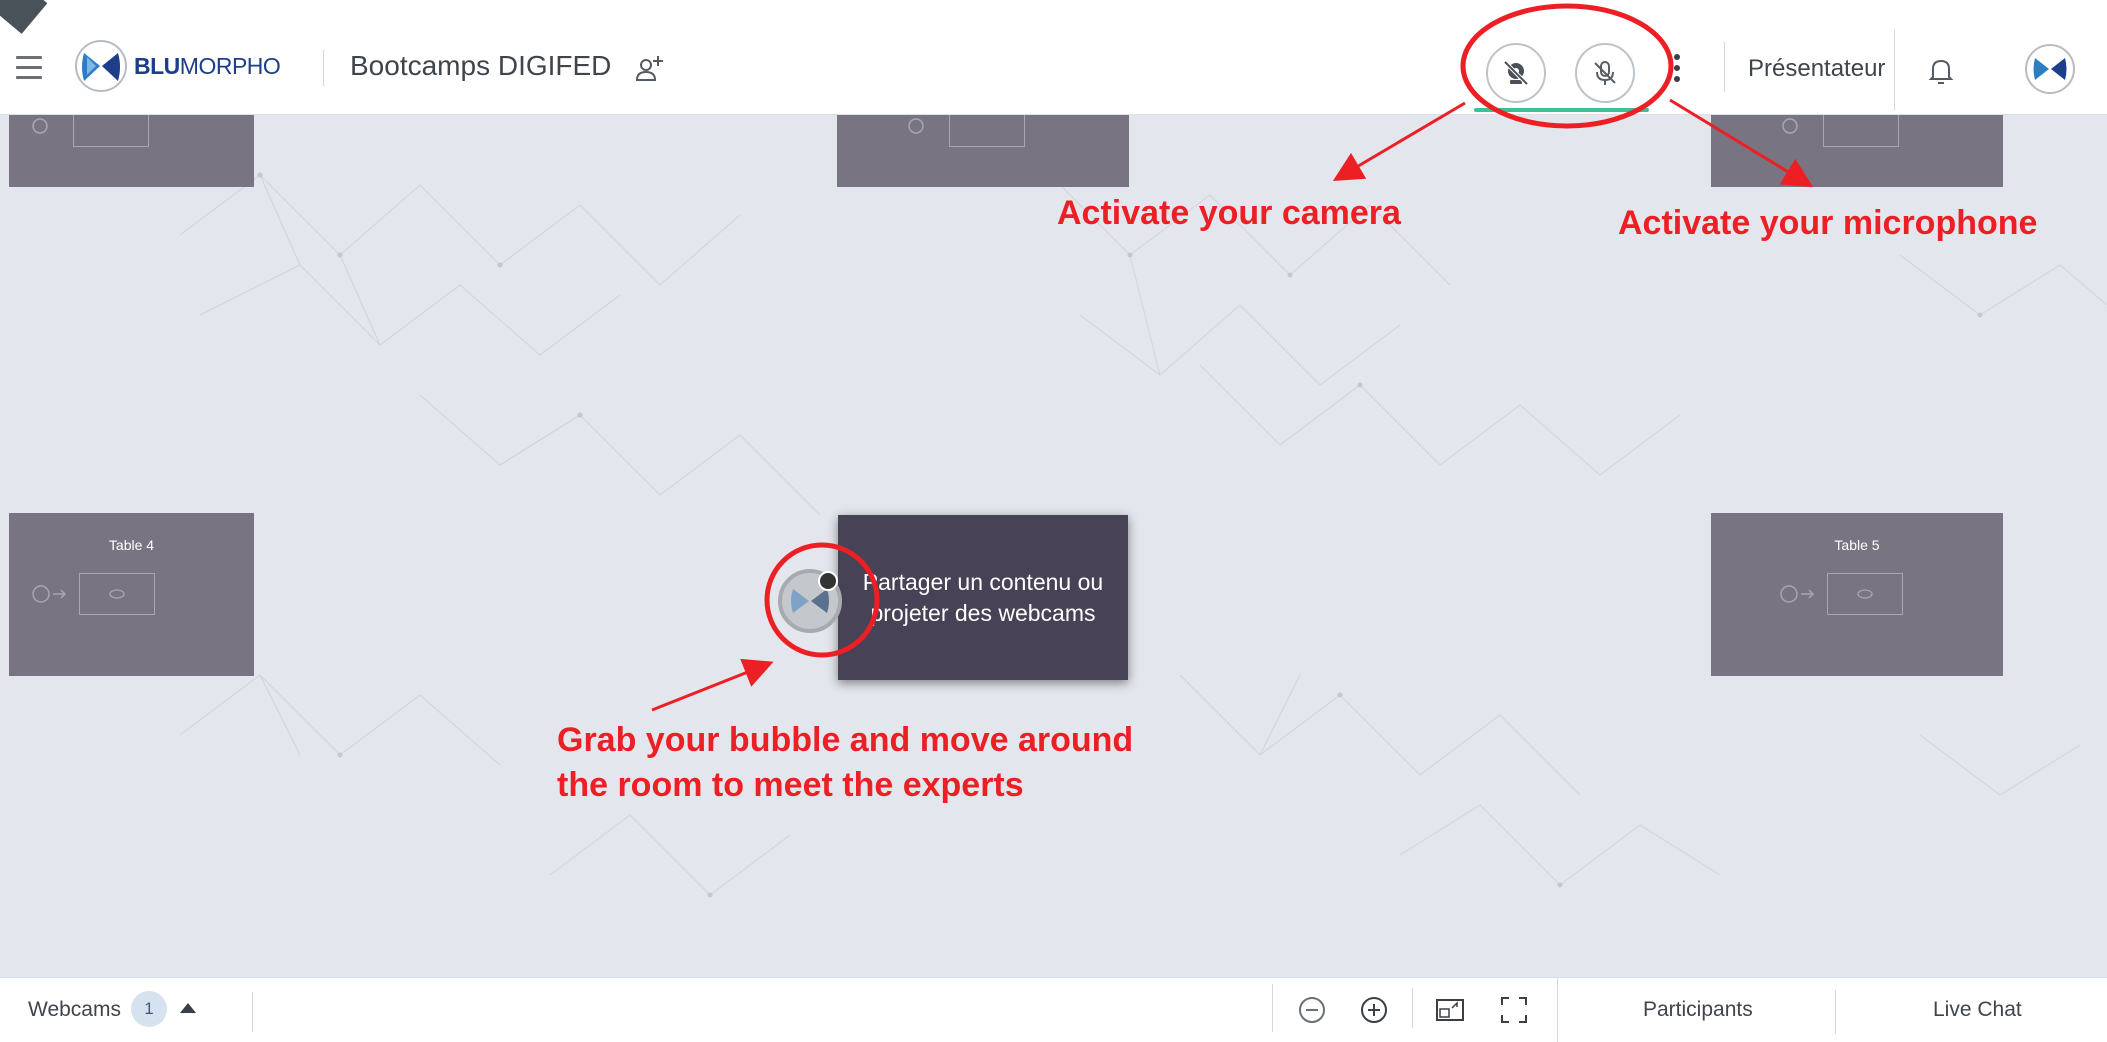  I want to click on webcams-toggle: Webcams, so click(74, 1010).